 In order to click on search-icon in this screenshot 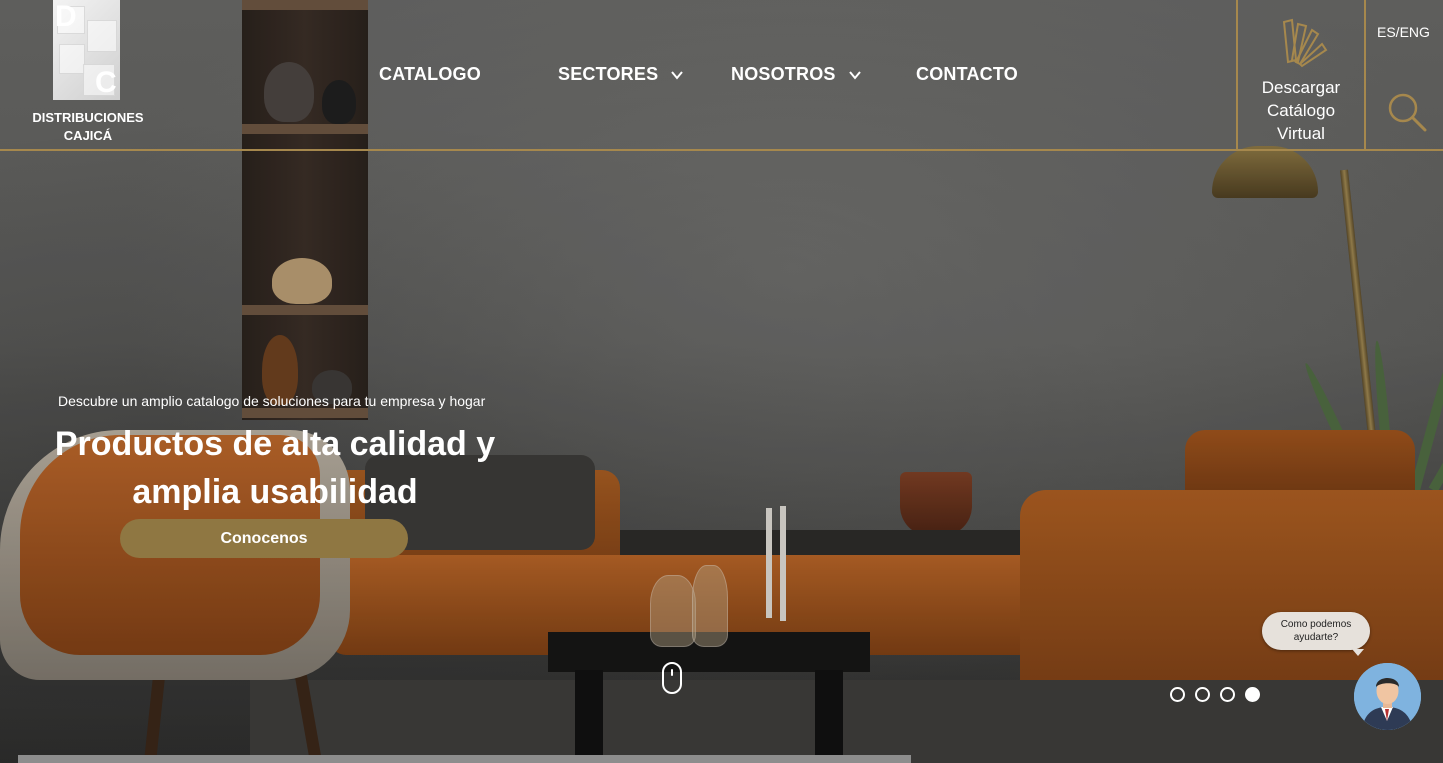, I will do `click(1407, 112)`.